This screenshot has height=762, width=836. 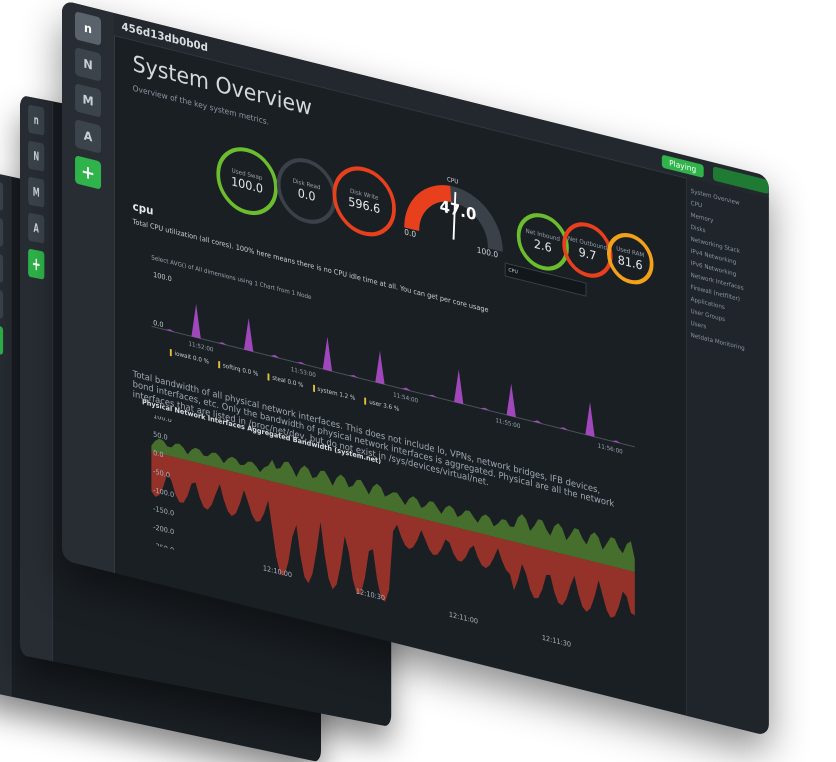 What do you see at coordinates (163, 510) in the screenshot?
I see `y-tick-label: -150.0` at bounding box center [163, 510].